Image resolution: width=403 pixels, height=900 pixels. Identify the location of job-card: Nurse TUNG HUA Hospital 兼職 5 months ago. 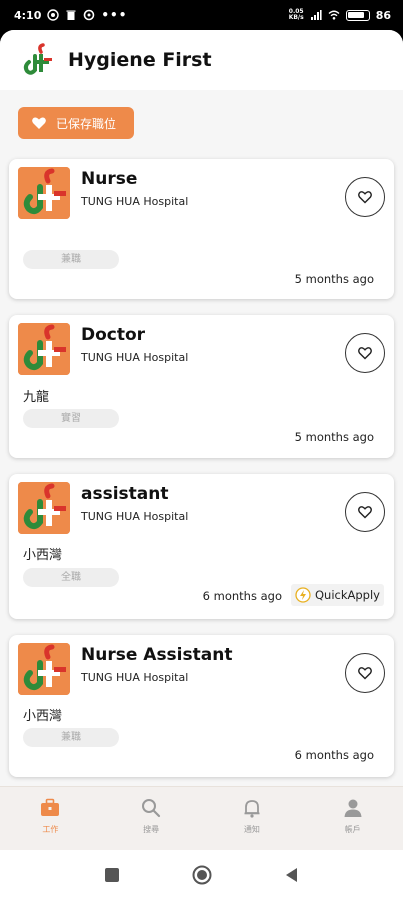
(201, 229).